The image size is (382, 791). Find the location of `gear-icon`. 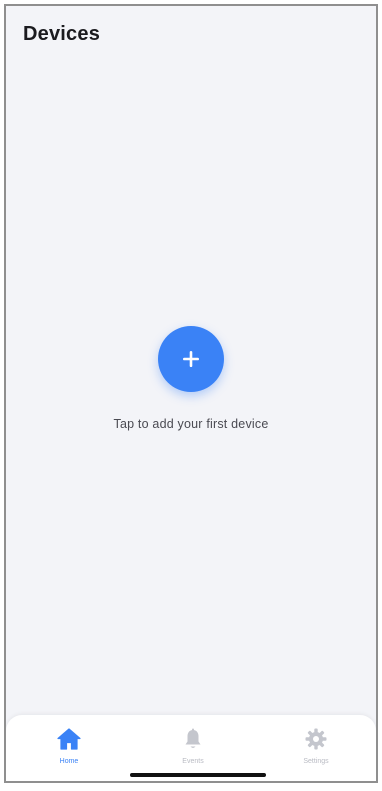

gear-icon is located at coordinates (316, 739).